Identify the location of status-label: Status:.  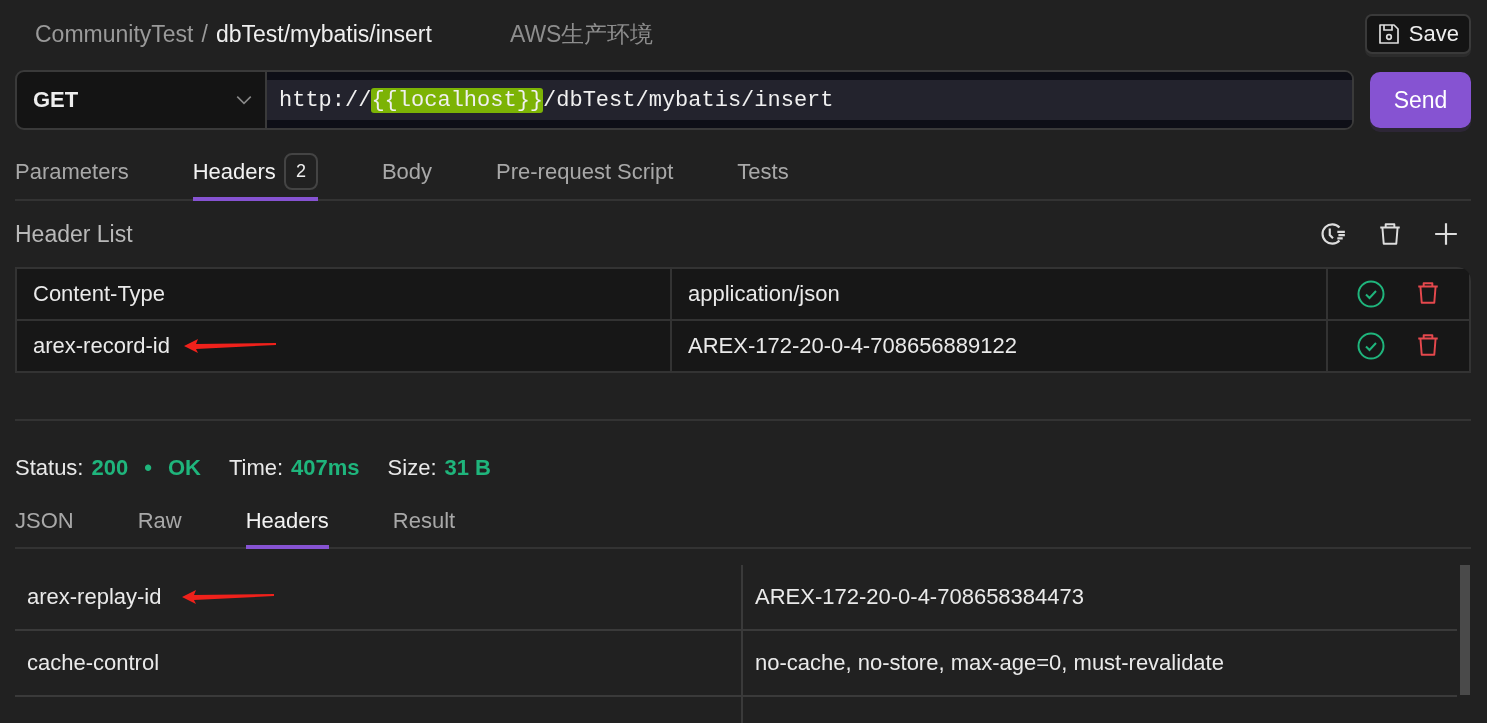
(49, 468).